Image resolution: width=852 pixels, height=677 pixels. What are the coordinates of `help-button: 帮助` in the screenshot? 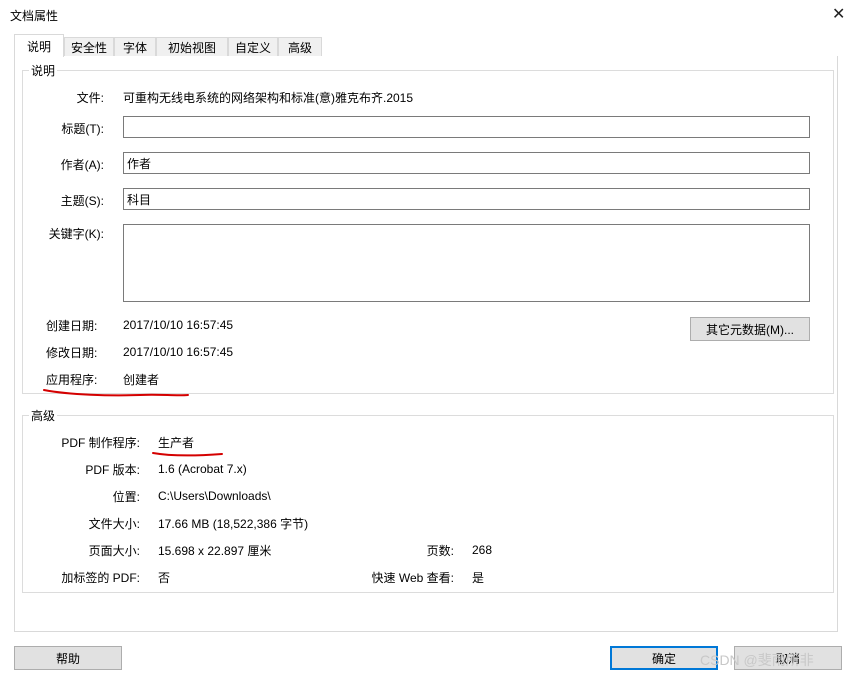 It's located at (68, 658).